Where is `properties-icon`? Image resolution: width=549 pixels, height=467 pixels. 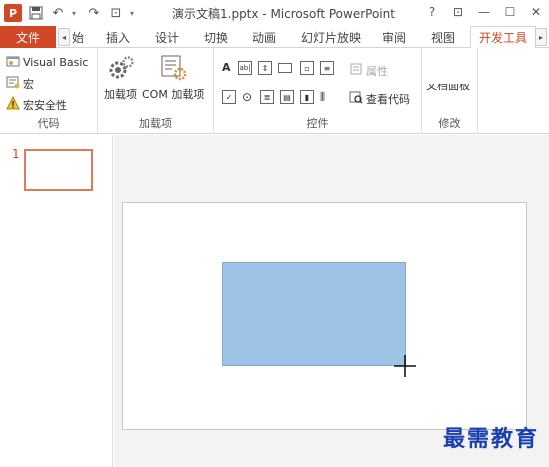 properties-icon is located at coordinates (356, 70).